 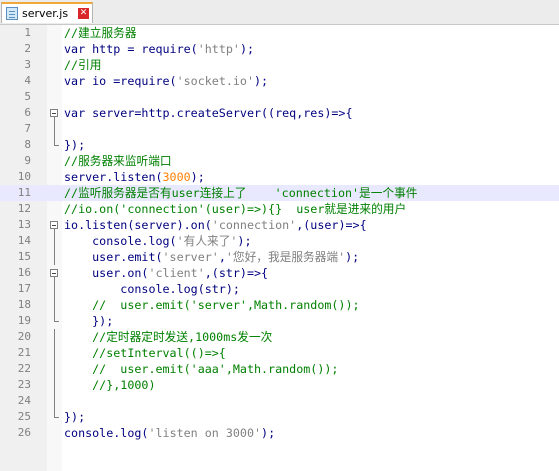 I want to click on code-line: 25});, so click(x=279, y=417).